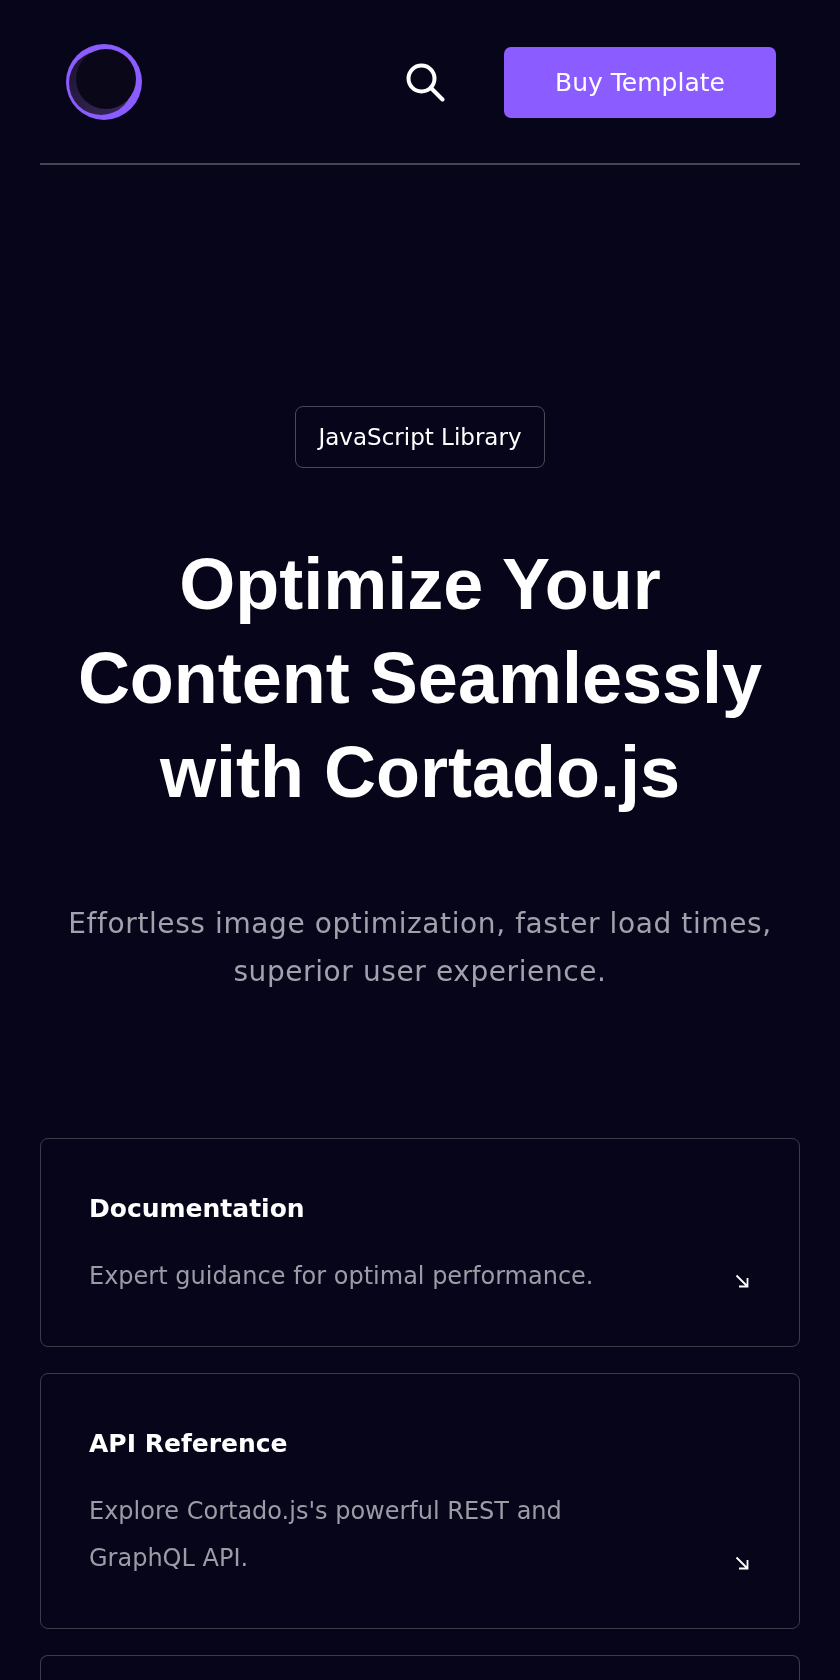  Describe the element at coordinates (197, 1209) in the screenshot. I see `card-title: Documentation` at that location.